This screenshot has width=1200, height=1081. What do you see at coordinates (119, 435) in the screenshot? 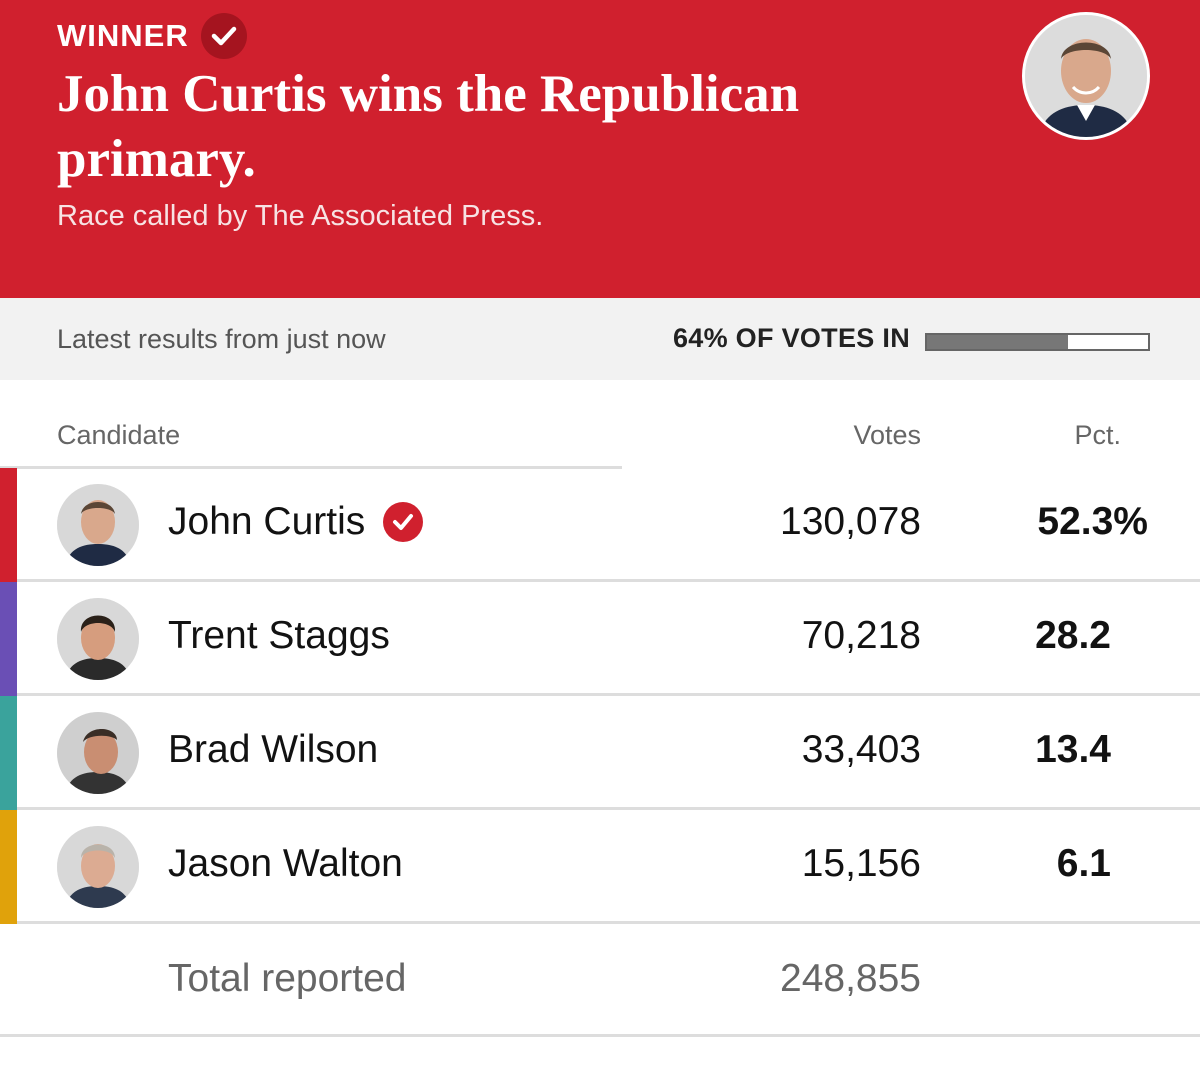
I see `candidate-column-header: Candidate` at bounding box center [119, 435].